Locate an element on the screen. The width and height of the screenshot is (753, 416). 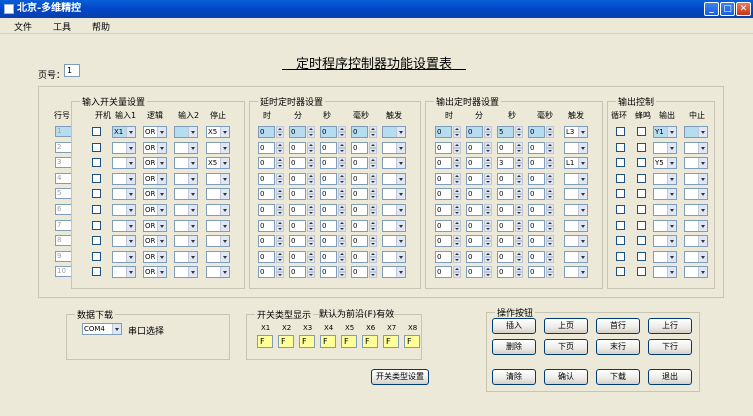
prev-page-button: 上页 is located at coordinates (566, 326).